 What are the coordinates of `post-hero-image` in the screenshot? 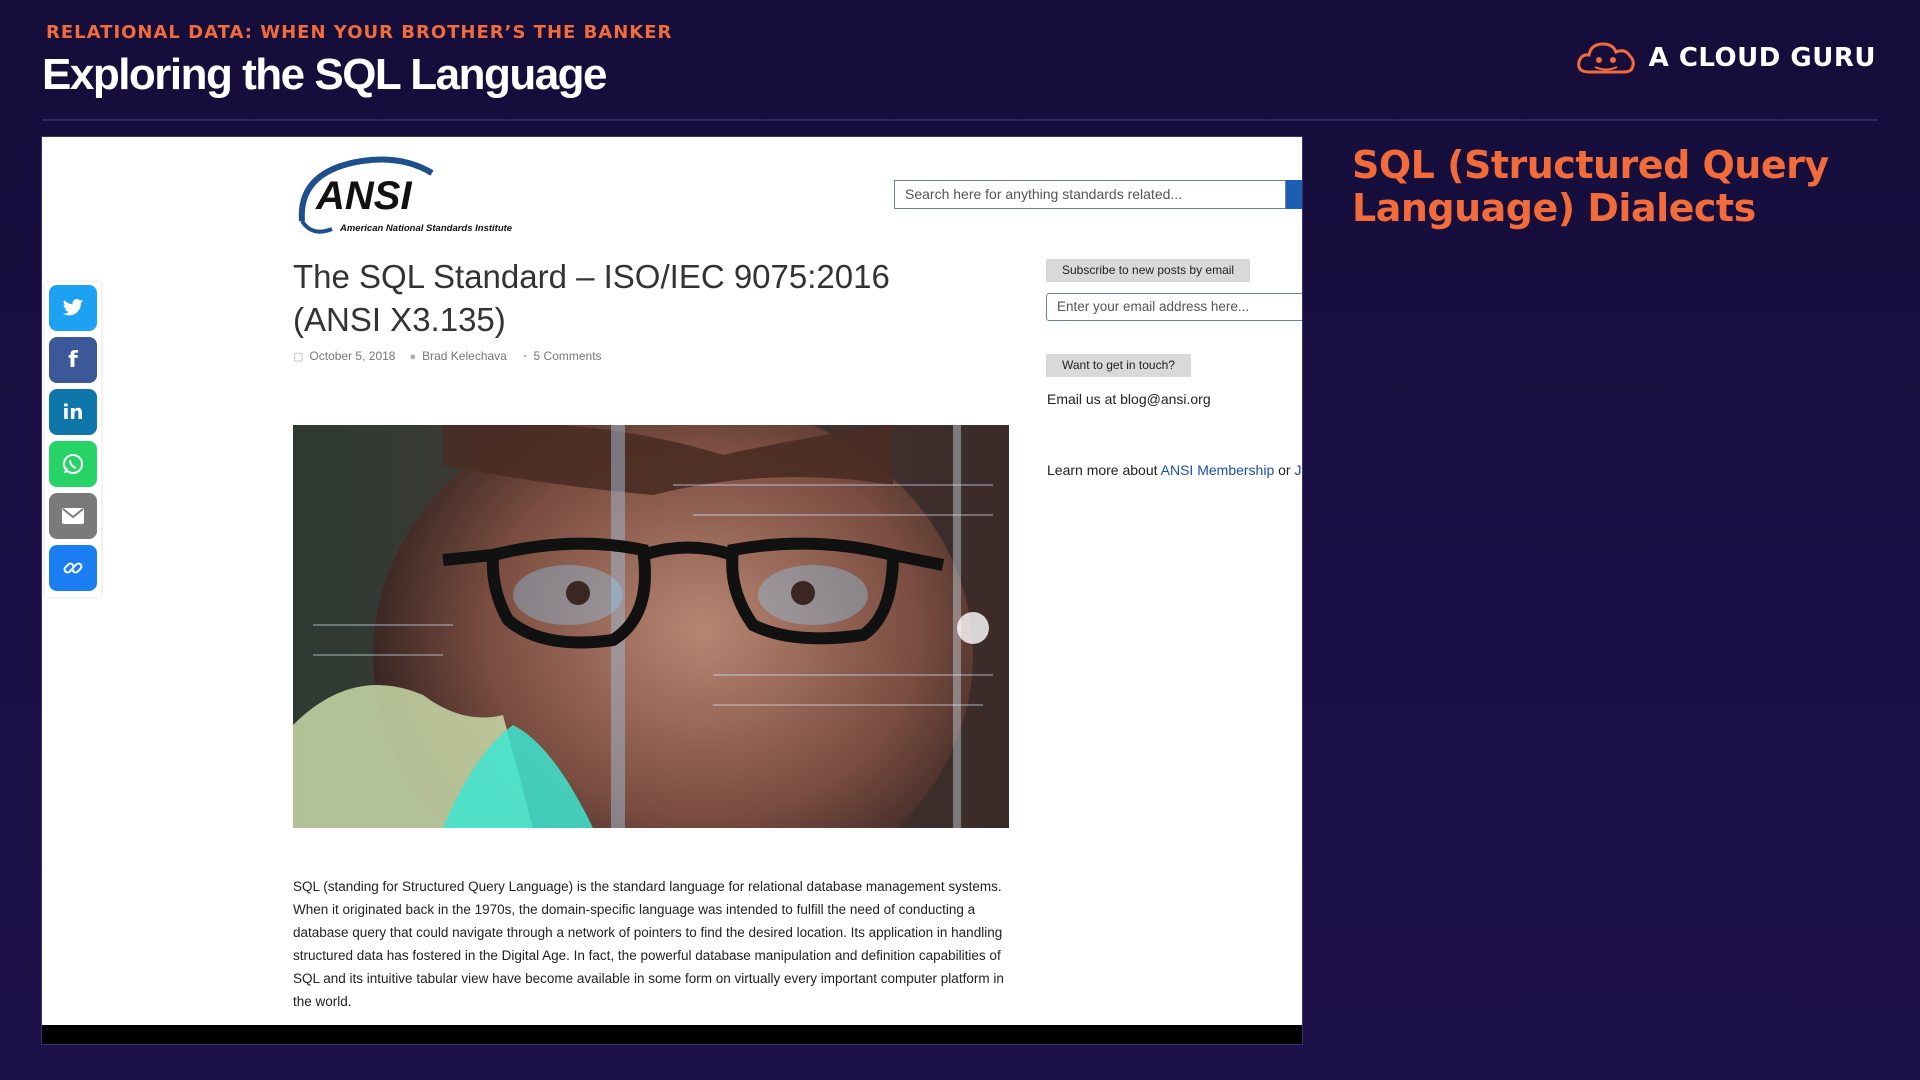 It's located at (651, 626).